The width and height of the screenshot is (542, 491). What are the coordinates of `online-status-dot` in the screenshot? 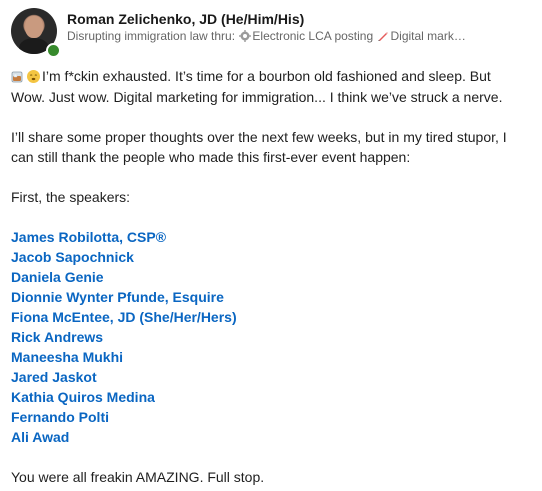 It's located at (53, 50).